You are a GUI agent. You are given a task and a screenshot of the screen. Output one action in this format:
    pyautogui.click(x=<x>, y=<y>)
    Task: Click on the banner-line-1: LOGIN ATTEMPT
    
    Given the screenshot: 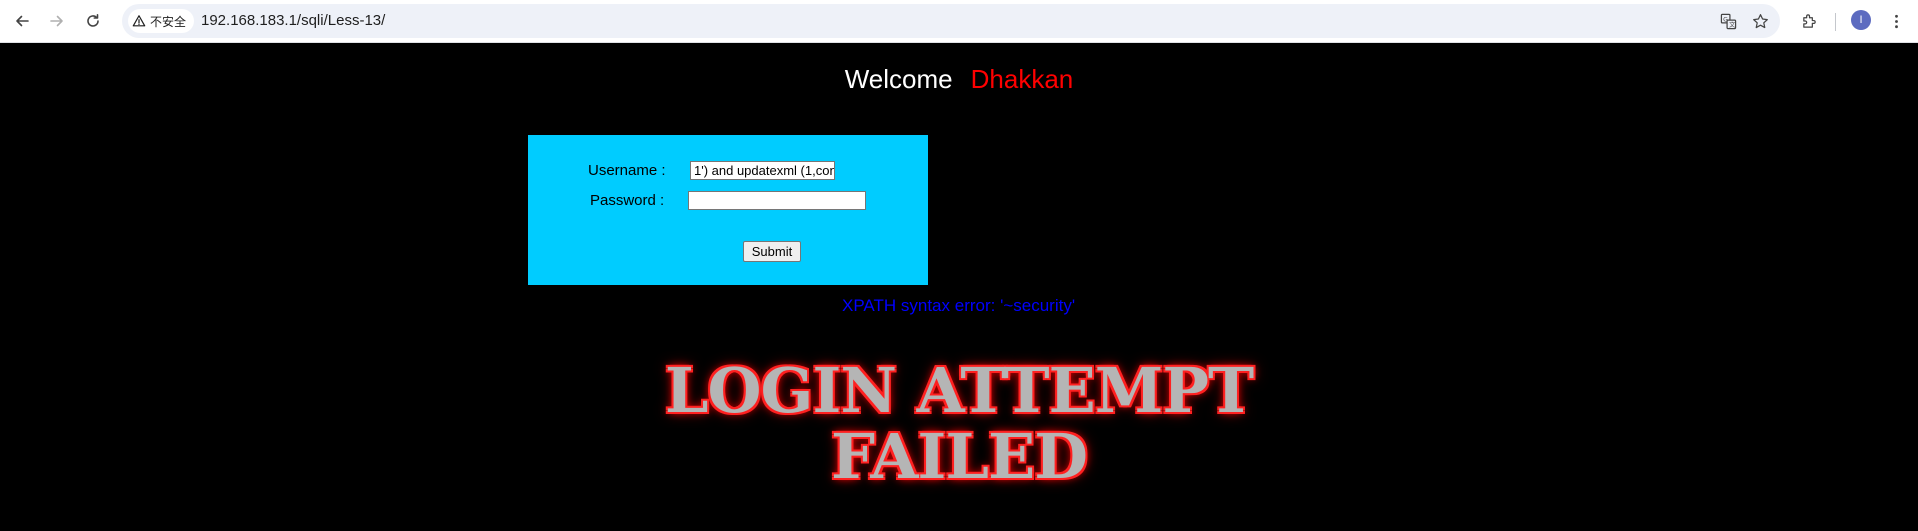 What is the action you would take?
    pyautogui.click(x=959, y=390)
    